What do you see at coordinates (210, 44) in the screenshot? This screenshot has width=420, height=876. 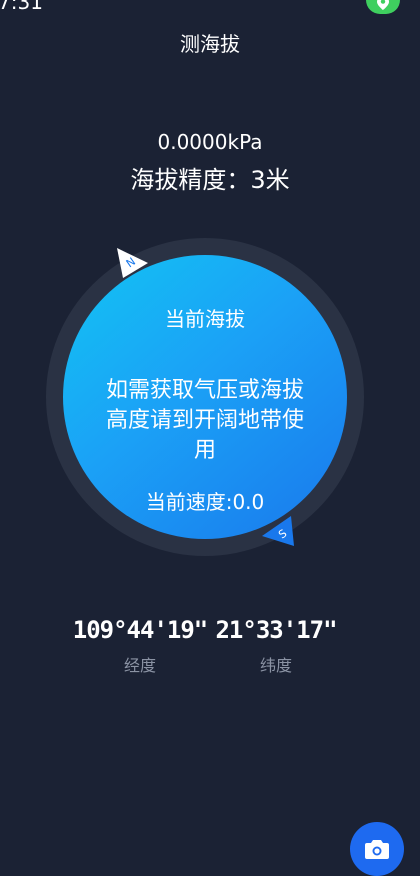 I see `page-title: 测海拔` at bounding box center [210, 44].